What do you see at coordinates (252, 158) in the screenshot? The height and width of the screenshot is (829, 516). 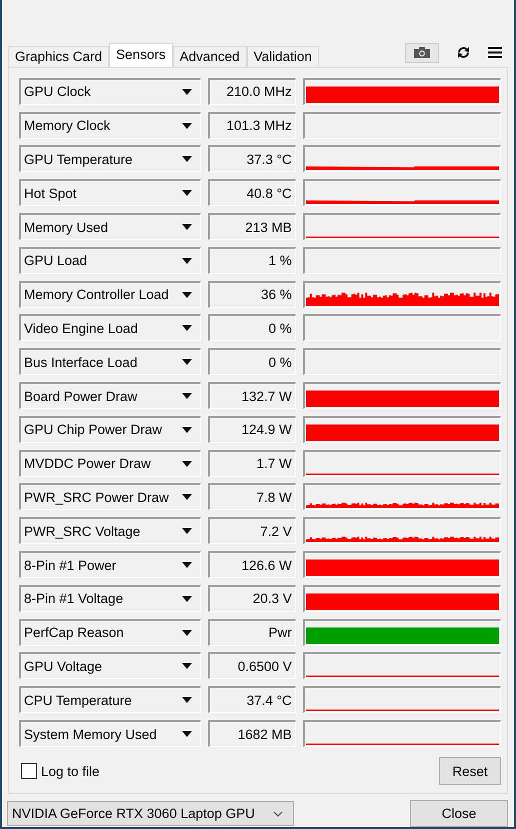 I see `sensor-value: 37.3 °C` at bounding box center [252, 158].